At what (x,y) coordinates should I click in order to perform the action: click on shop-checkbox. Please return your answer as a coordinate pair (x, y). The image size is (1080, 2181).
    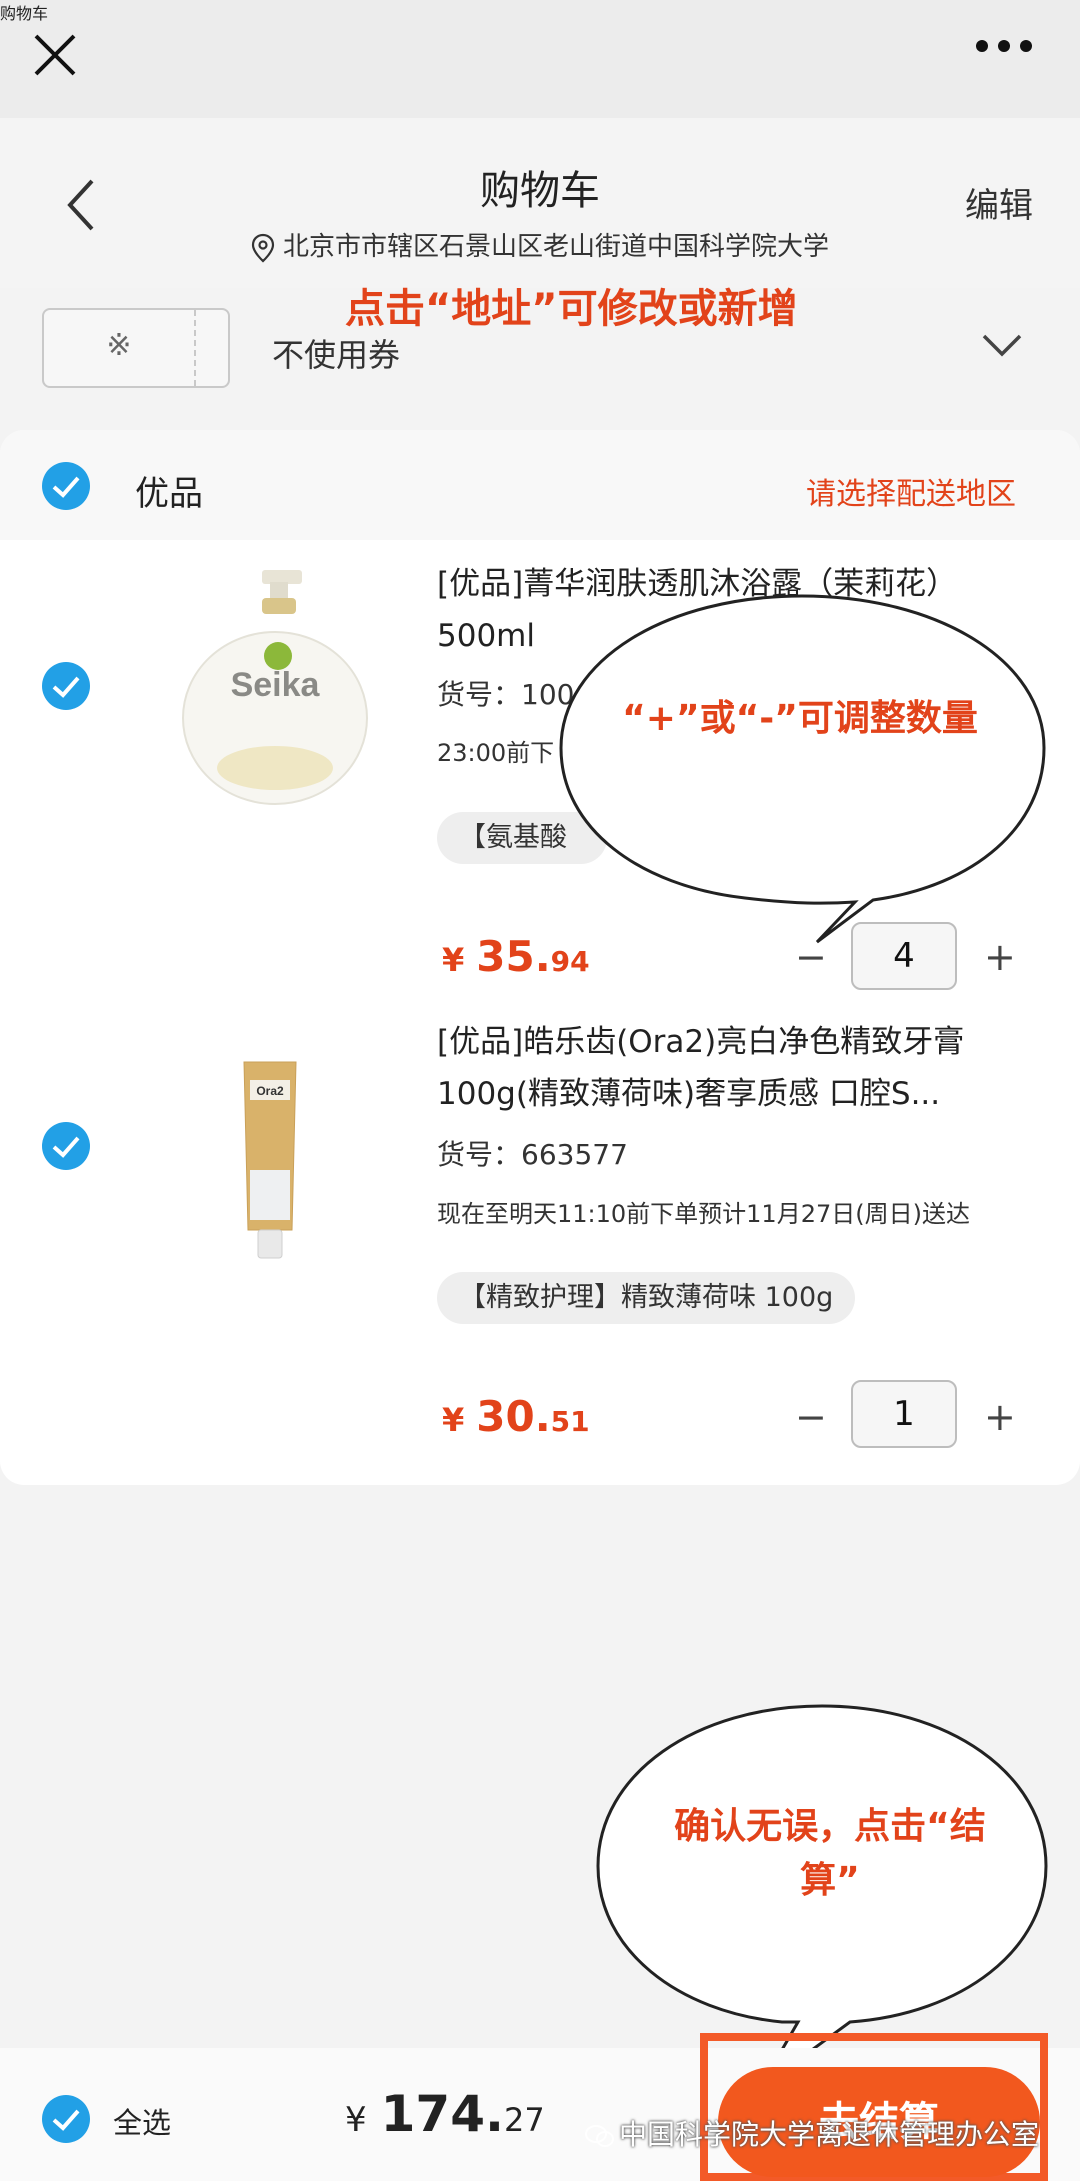
    Looking at the image, I should click on (66, 486).